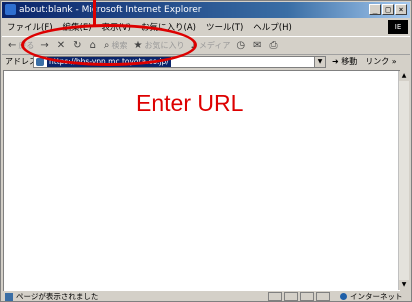  I want to click on media-label: メディア, so click(214, 45).